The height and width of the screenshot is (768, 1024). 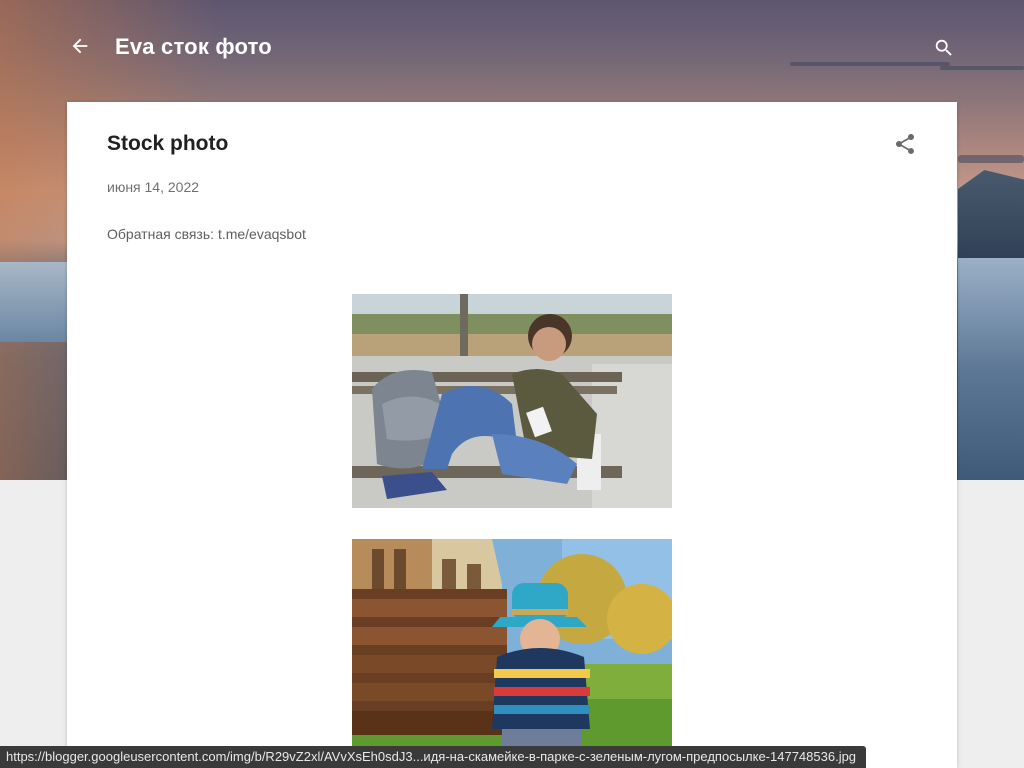 I want to click on search-icon, so click(x=944, y=50).